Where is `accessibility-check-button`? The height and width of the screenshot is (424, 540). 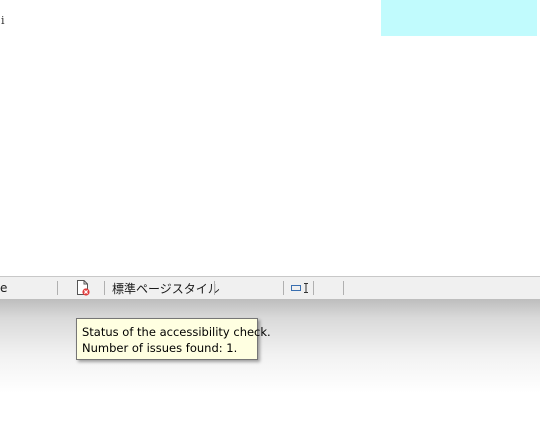
accessibility-check-button is located at coordinates (83, 288).